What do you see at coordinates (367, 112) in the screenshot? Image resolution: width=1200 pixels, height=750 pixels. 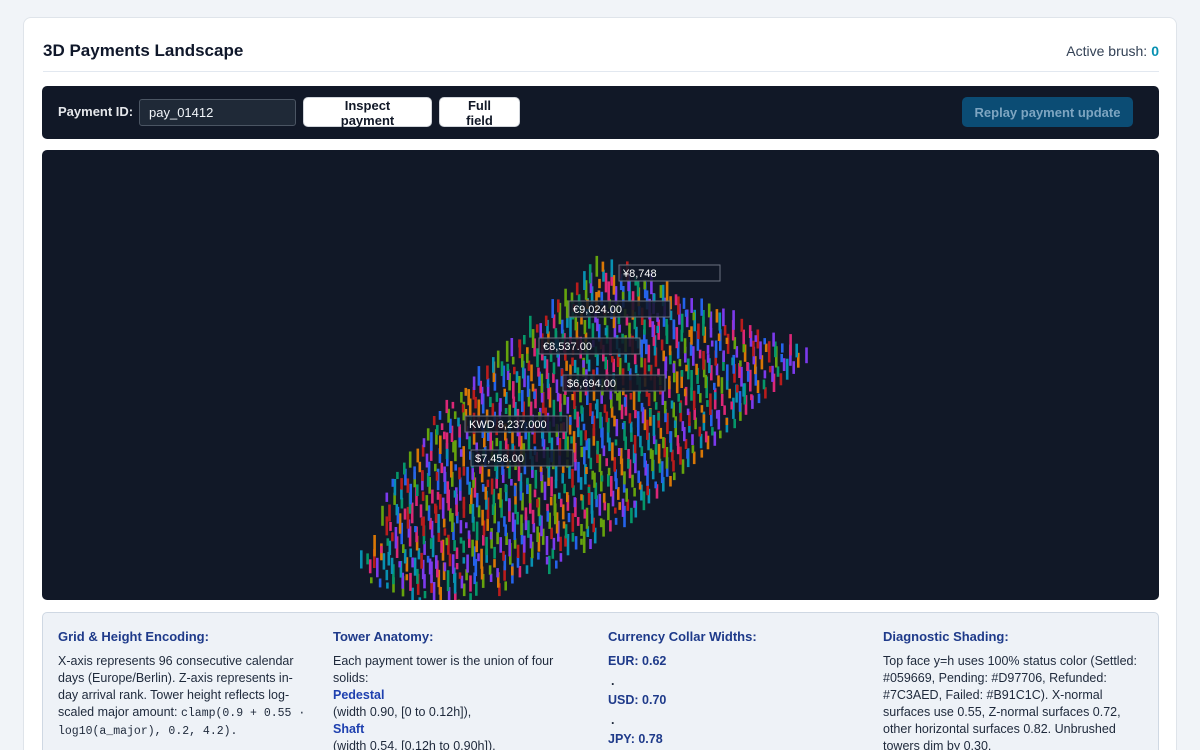 I see `inspect-payment-button: Inspect payment` at bounding box center [367, 112].